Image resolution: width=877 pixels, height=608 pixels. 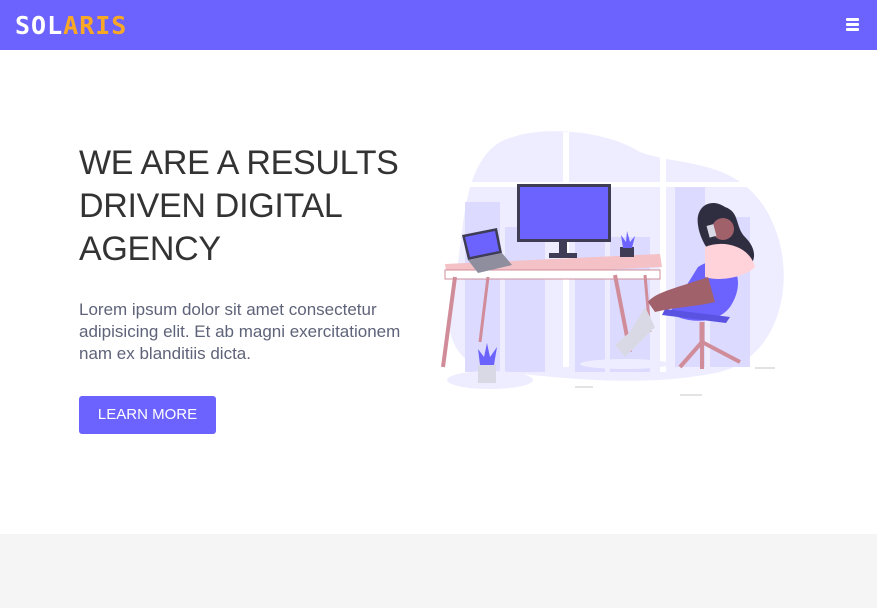 What do you see at coordinates (211, 206) in the screenshot?
I see `hero-title-line-2: DRIVEN DIGITAL` at bounding box center [211, 206].